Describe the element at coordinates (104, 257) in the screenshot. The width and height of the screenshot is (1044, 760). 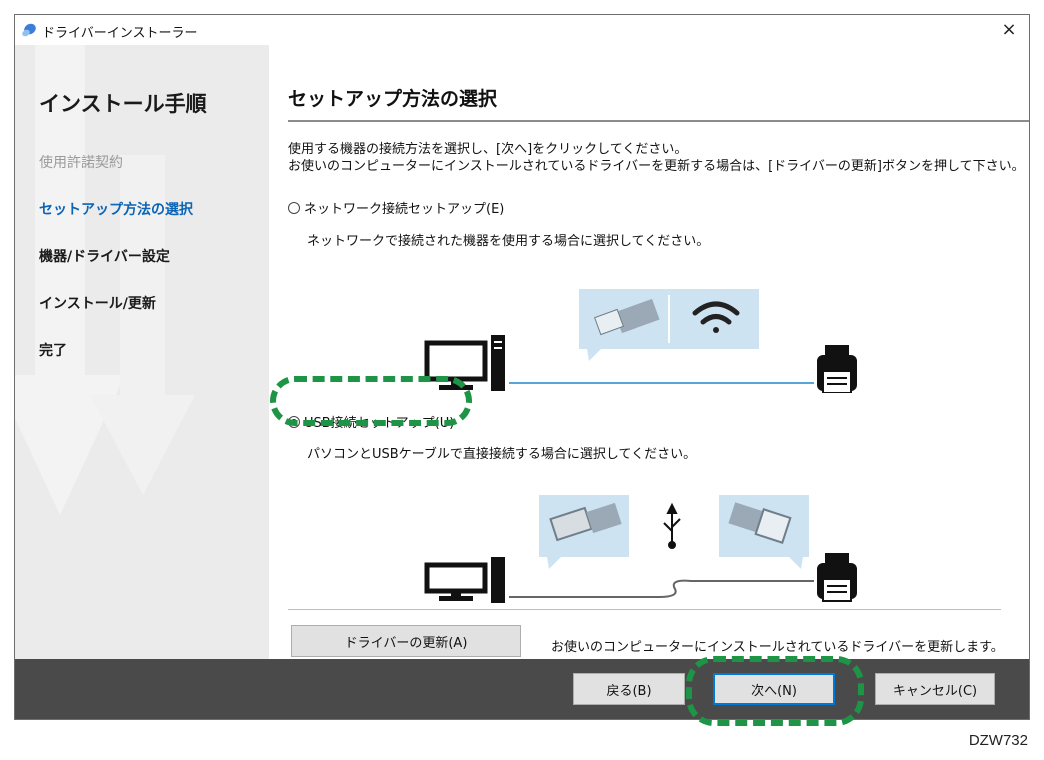
I see `step-device-driver-settings: 機器/ドライバー設定` at that location.